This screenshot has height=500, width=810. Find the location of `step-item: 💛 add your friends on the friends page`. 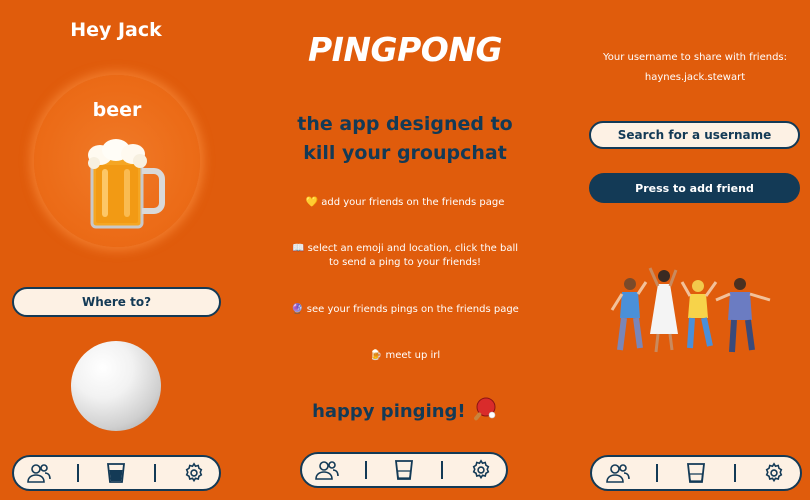

step-item: 💛 add your friends on the friends page is located at coordinates (405, 203).